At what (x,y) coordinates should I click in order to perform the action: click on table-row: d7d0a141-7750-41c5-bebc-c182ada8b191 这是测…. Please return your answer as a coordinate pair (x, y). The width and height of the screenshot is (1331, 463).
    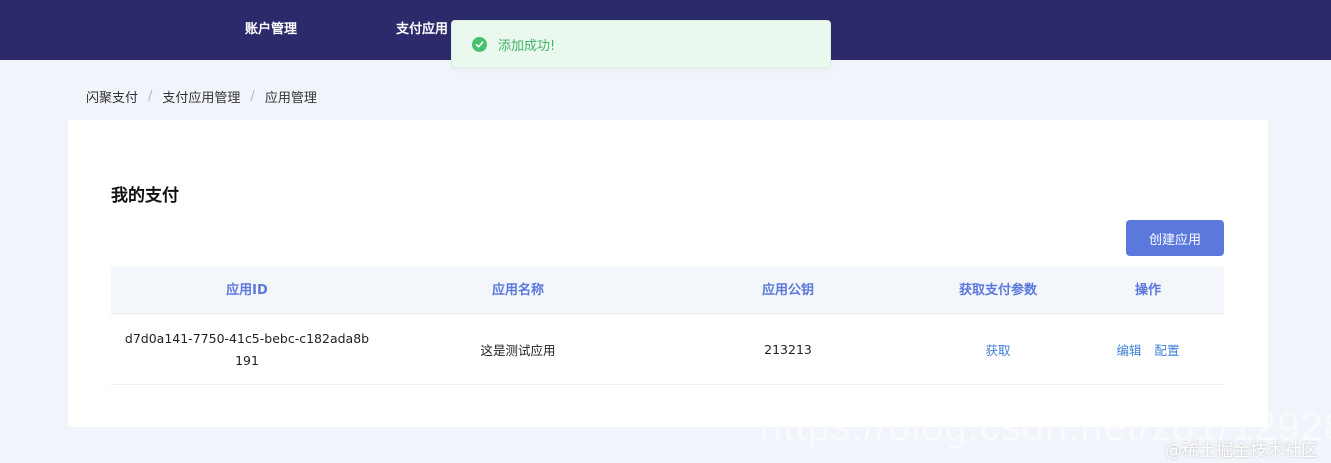
    Looking at the image, I should click on (667, 349).